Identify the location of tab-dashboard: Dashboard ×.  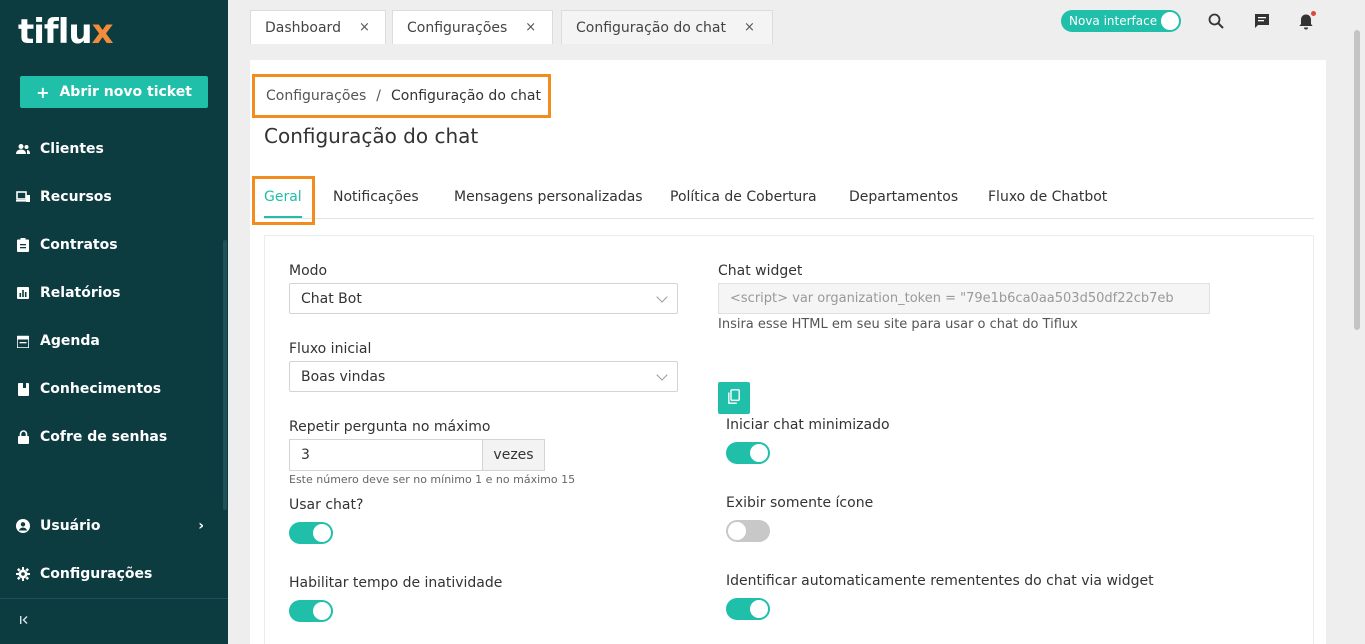
(318, 27).